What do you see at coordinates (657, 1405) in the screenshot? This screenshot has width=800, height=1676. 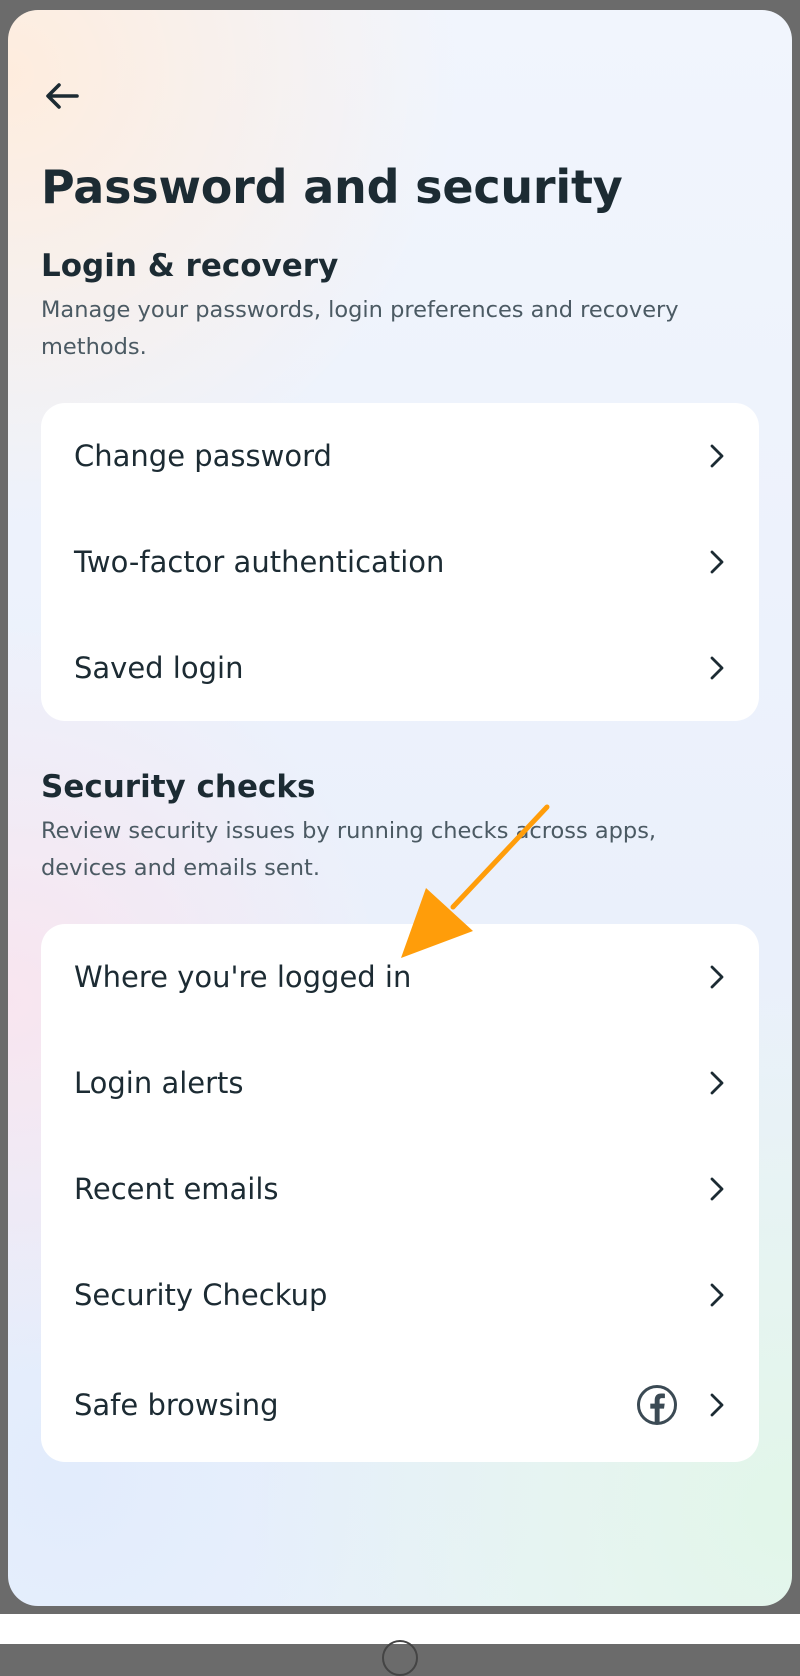 I see `facebook-icon` at bounding box center [657, 1405].